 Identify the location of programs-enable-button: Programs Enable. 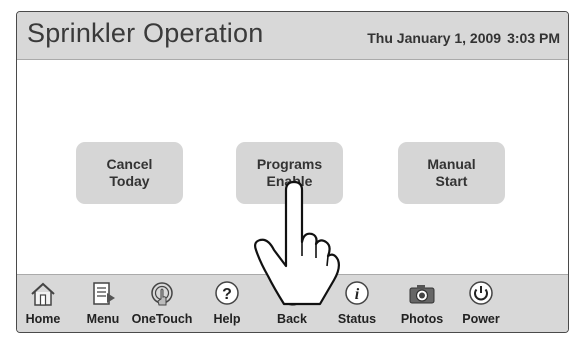
(289, 173).